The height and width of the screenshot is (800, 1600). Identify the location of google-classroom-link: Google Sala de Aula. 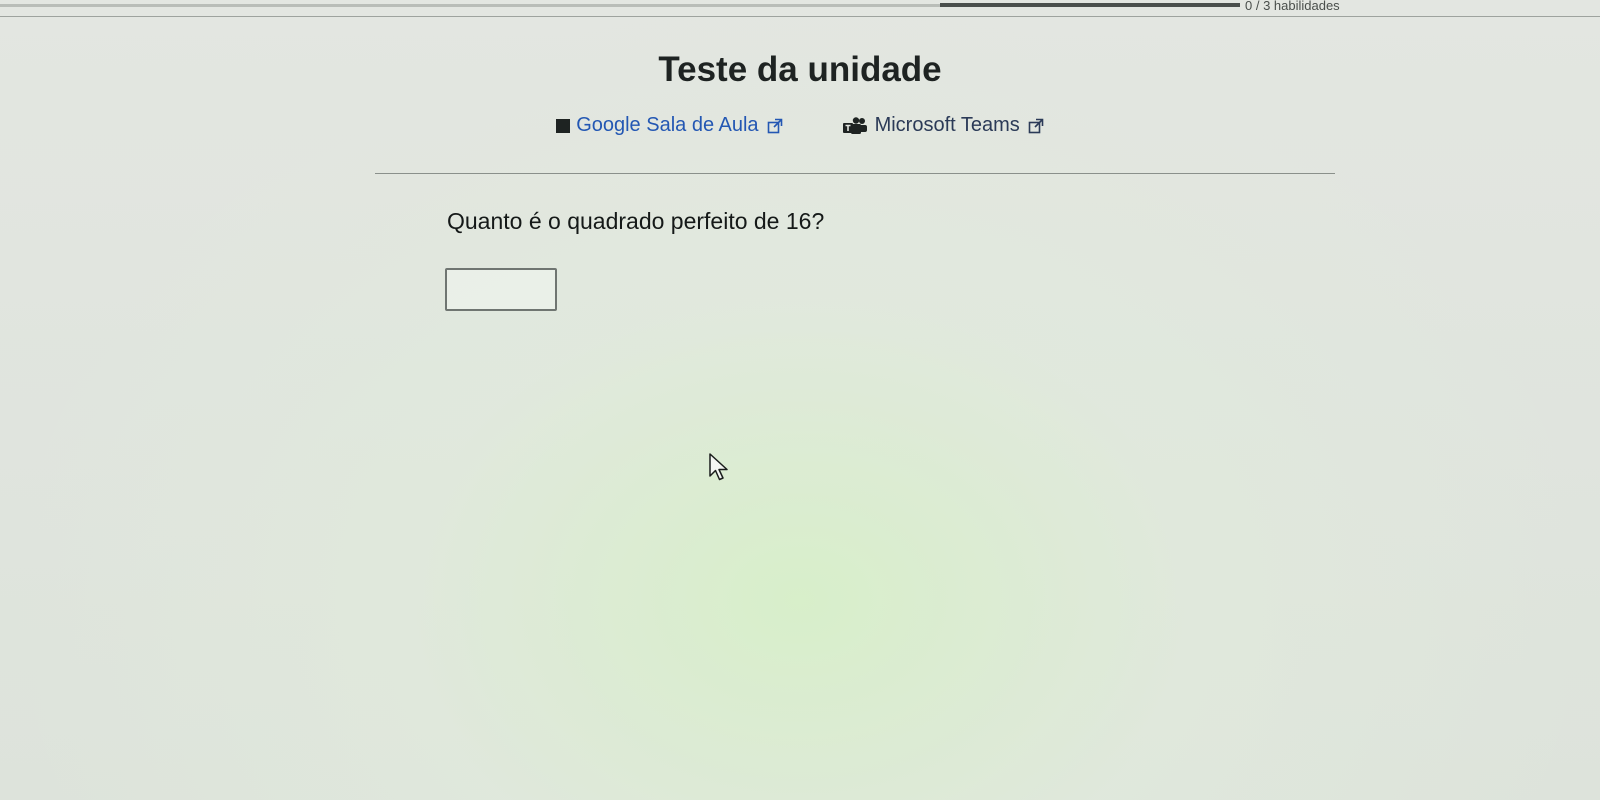
(669, 125).